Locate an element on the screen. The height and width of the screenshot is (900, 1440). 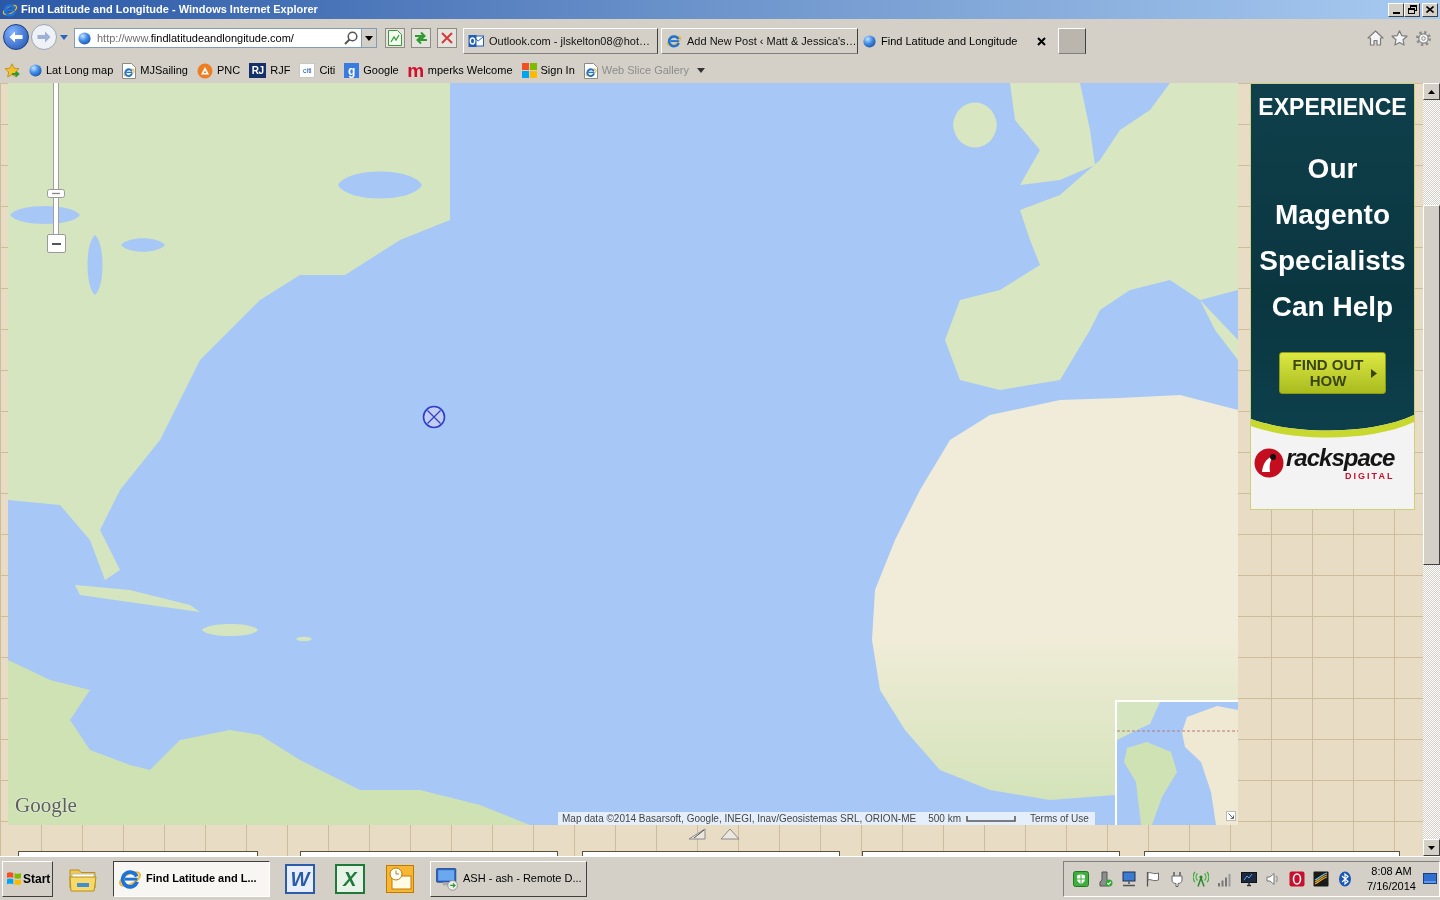
triangle-logo-icon is located at coordinates (204, 70).